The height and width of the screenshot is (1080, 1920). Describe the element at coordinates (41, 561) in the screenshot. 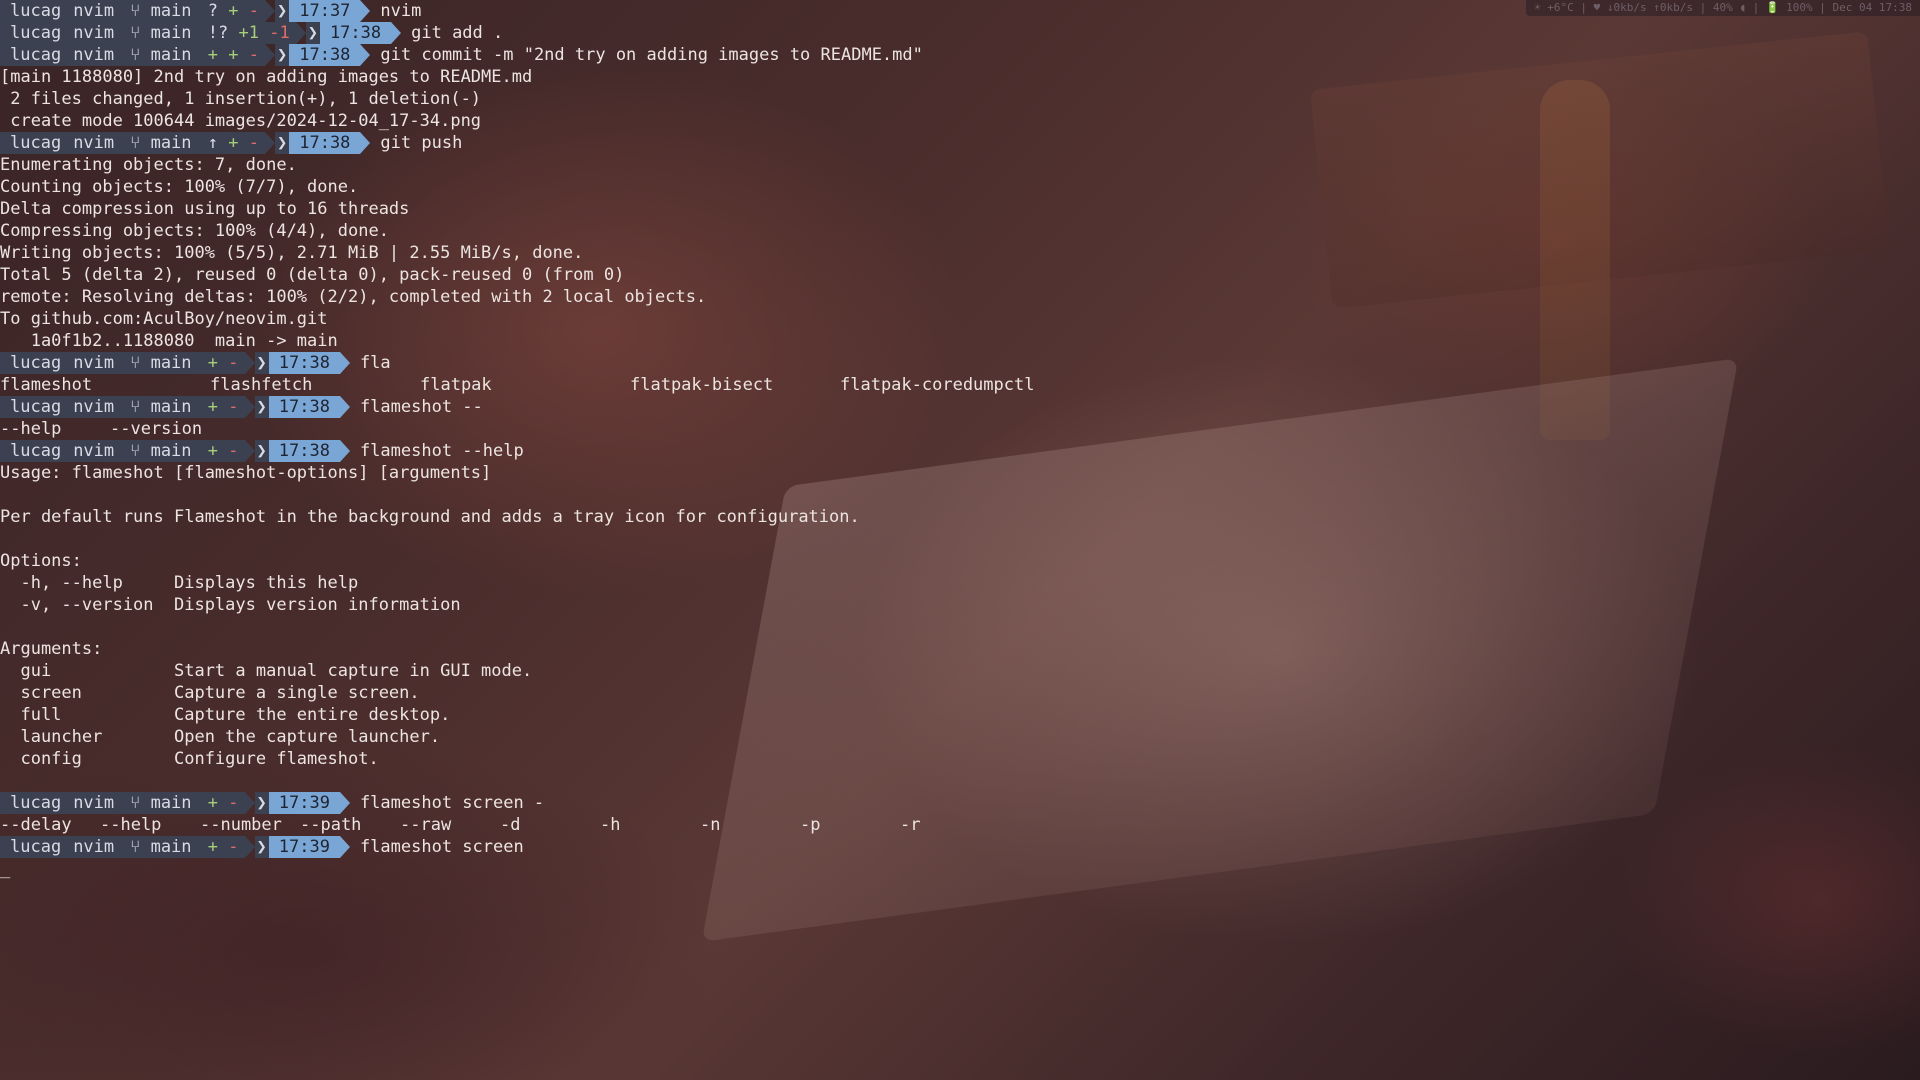

I see `help-output-line: Options:` at that location.